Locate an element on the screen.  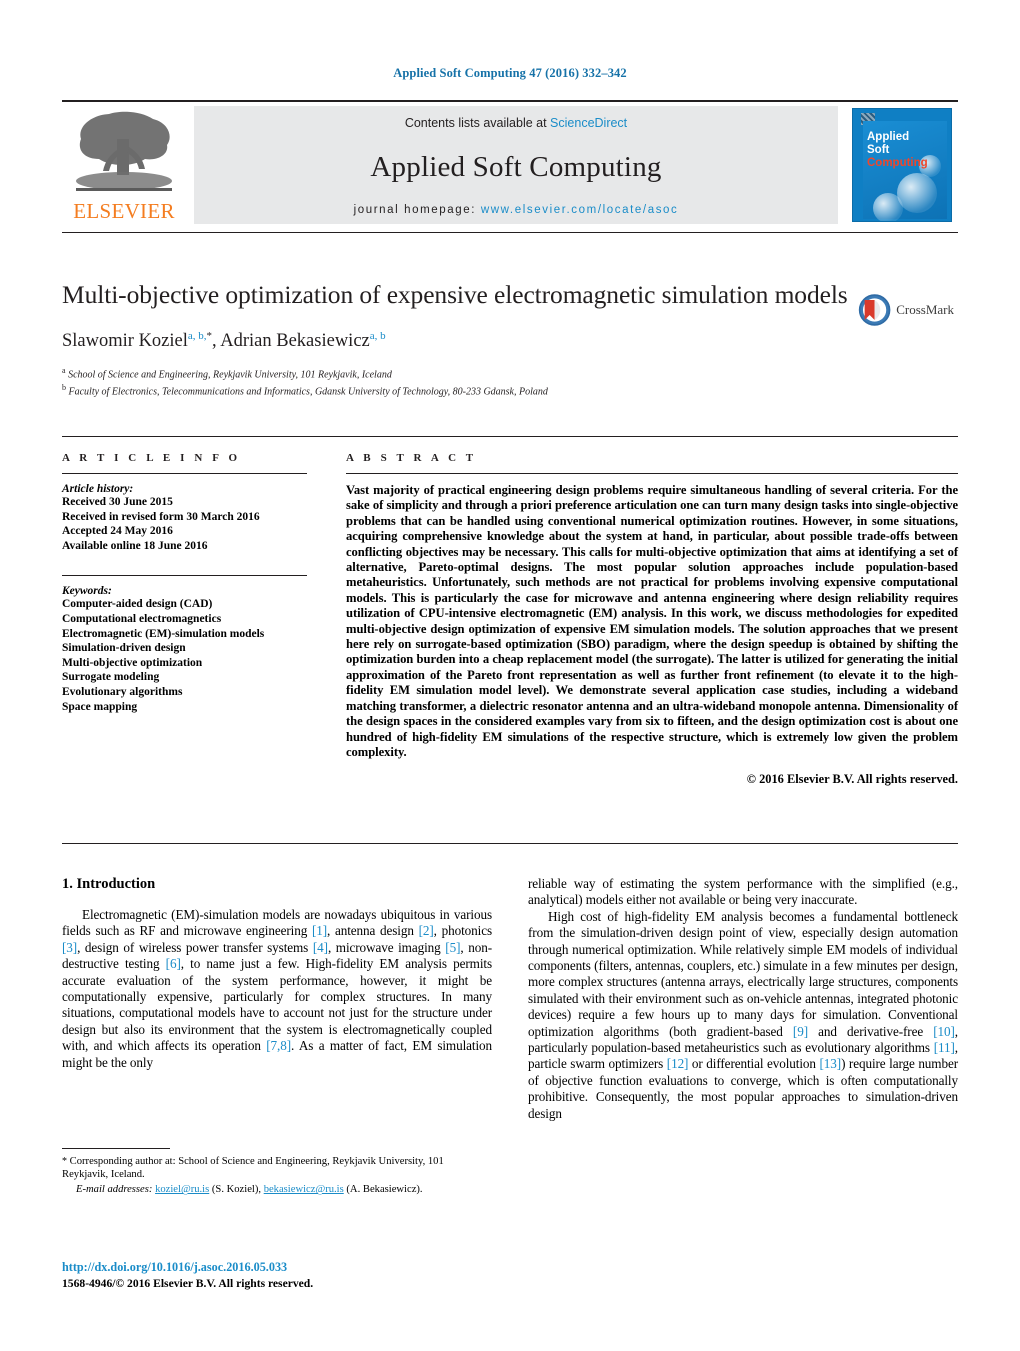
author-1: Slawomir Koziel is located at coordinates (125, 341).